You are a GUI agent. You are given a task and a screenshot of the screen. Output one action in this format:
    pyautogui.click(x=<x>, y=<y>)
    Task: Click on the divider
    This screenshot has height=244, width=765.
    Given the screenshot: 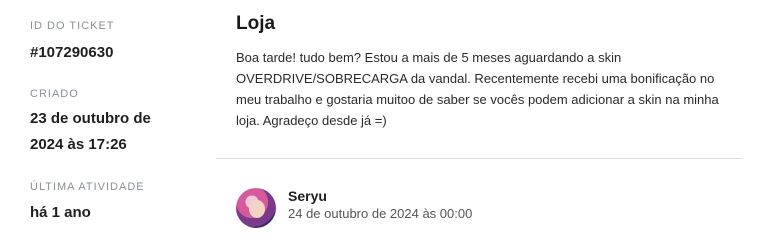 What is the action you would take?
    pyautogui.click(x=479, y=158)
    